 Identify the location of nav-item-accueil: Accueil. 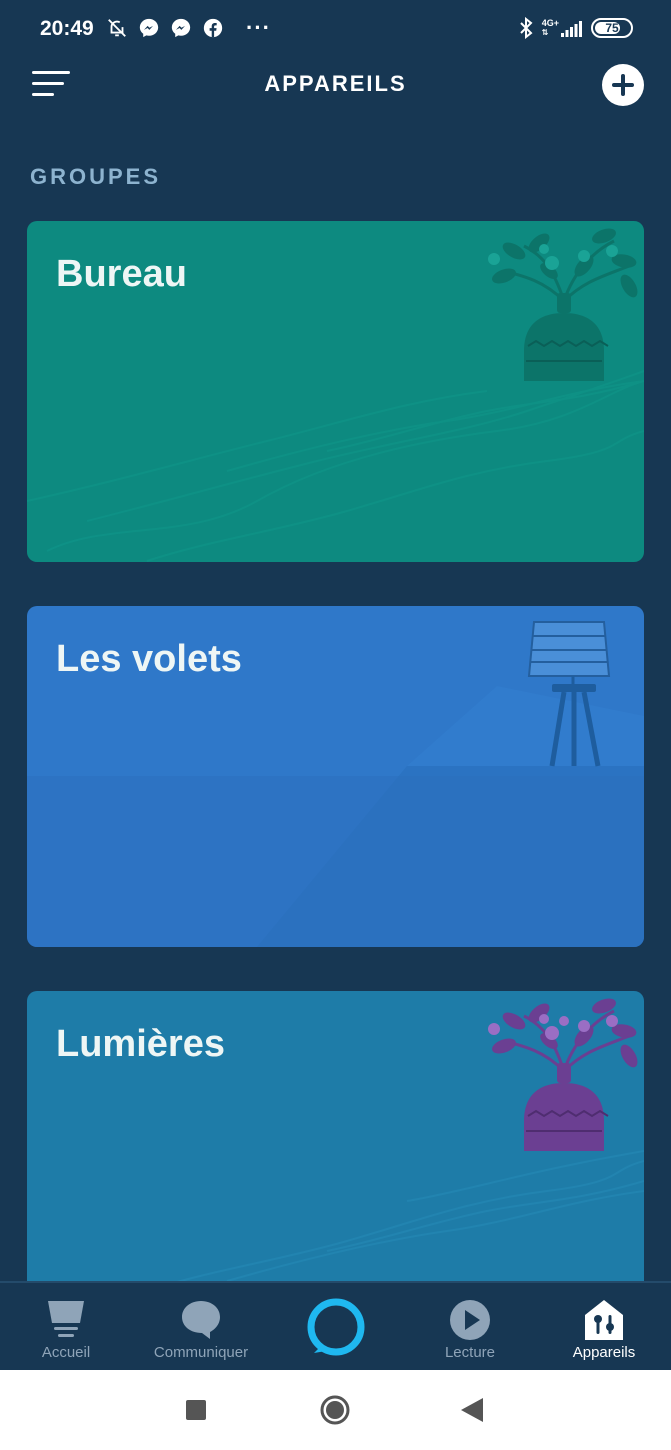
(66, 1327).